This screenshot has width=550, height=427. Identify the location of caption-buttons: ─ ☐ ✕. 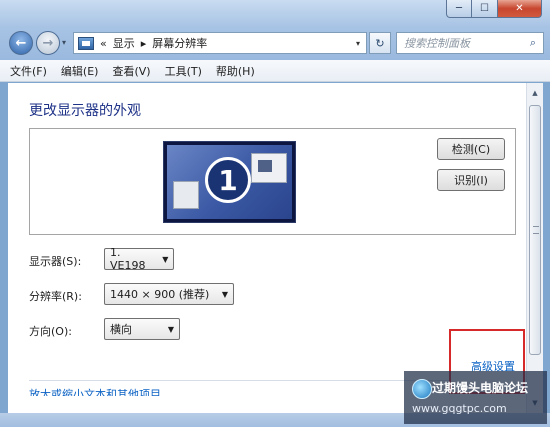
(494, 9).